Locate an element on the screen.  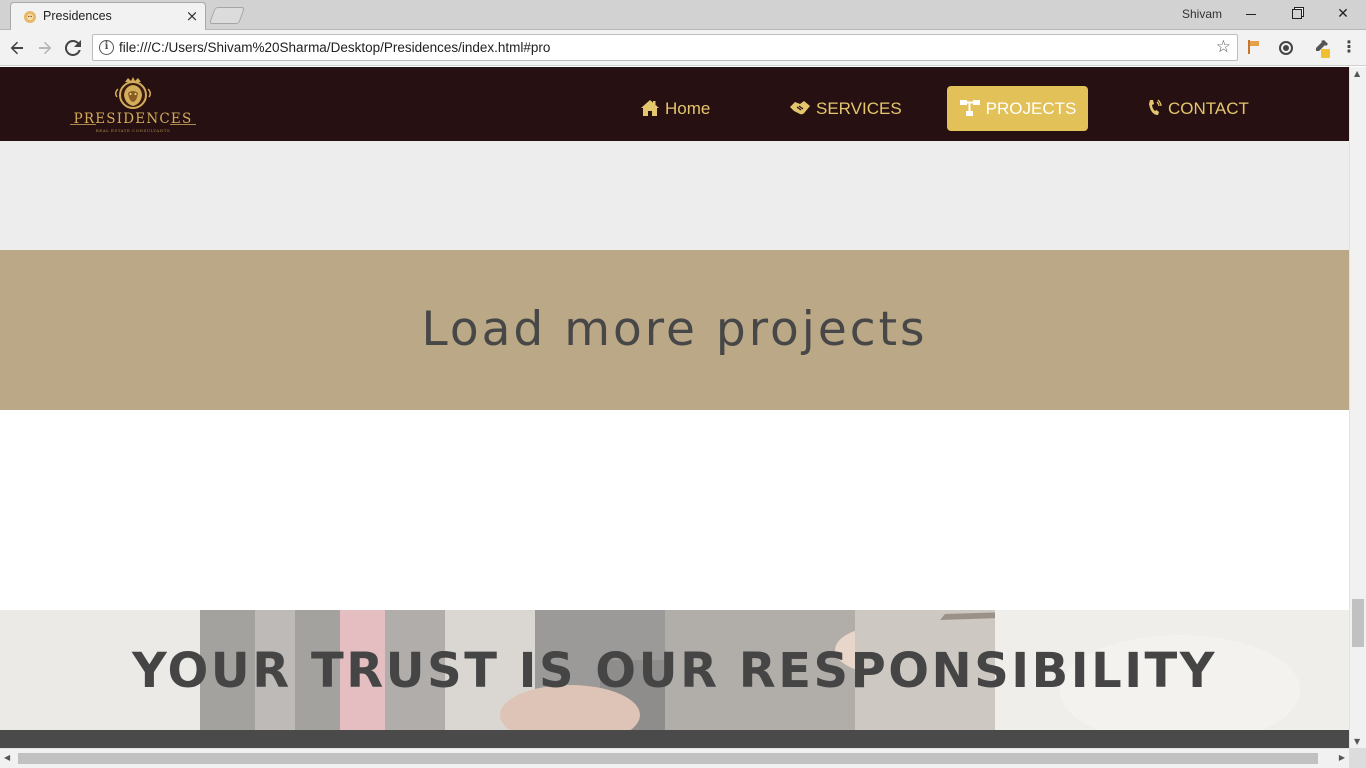
nav-item-projects: PROJECTS is located at coordinates (1017, 108).